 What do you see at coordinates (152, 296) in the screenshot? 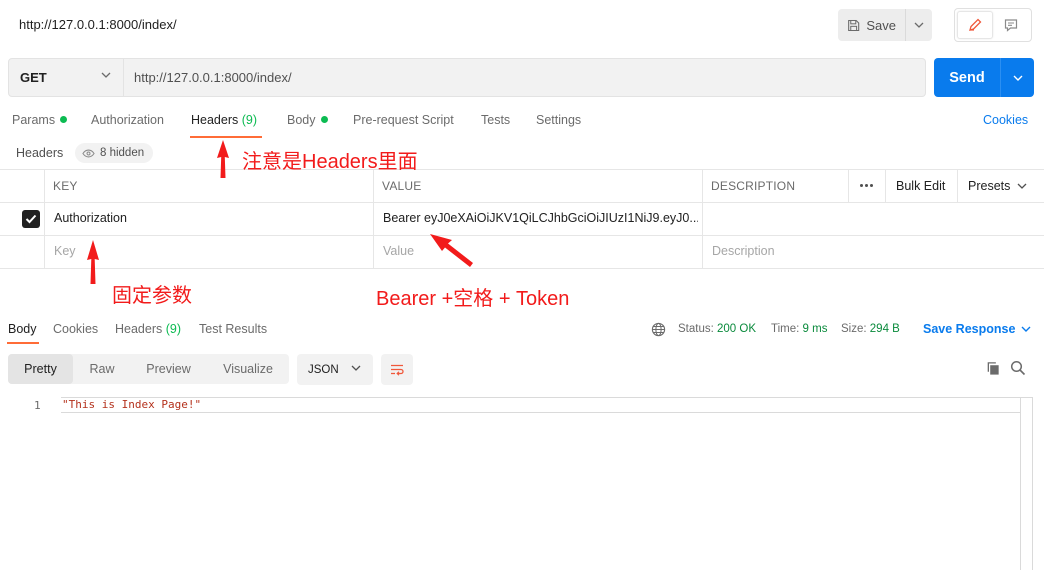
I see `annotation-fixed-param: 固定参数` at bounding box center [152, 296].